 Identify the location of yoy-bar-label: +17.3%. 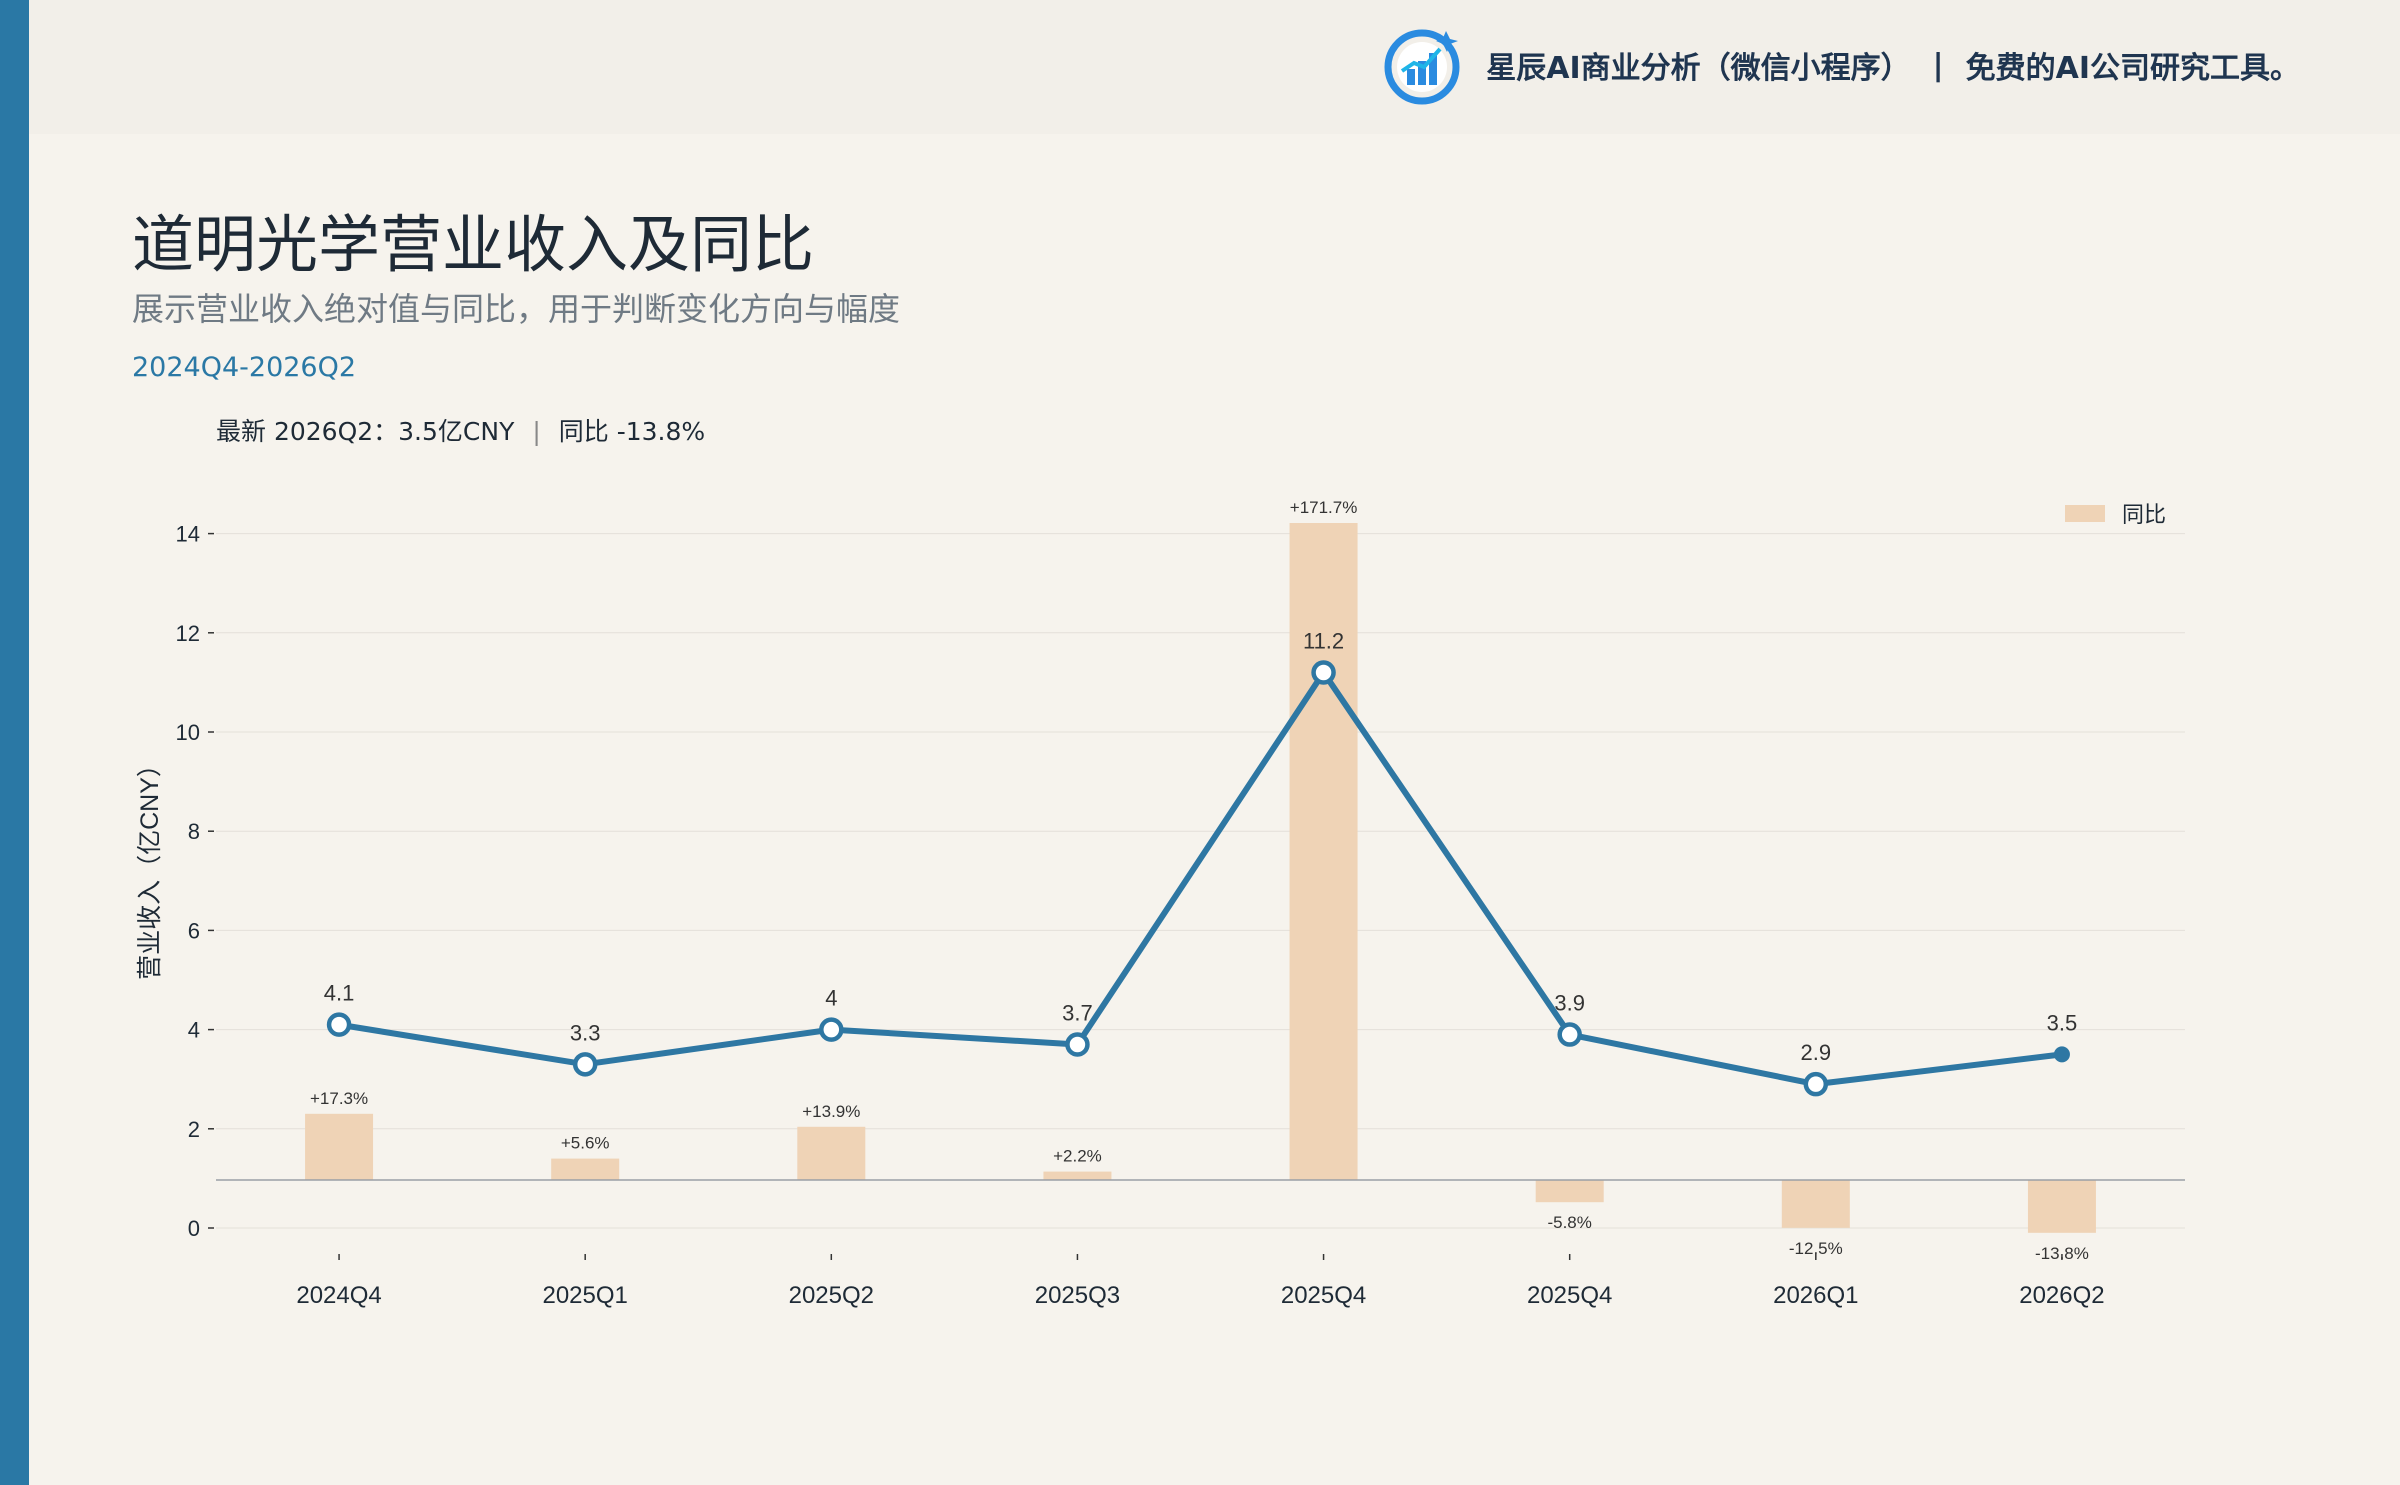
(339, 1098).